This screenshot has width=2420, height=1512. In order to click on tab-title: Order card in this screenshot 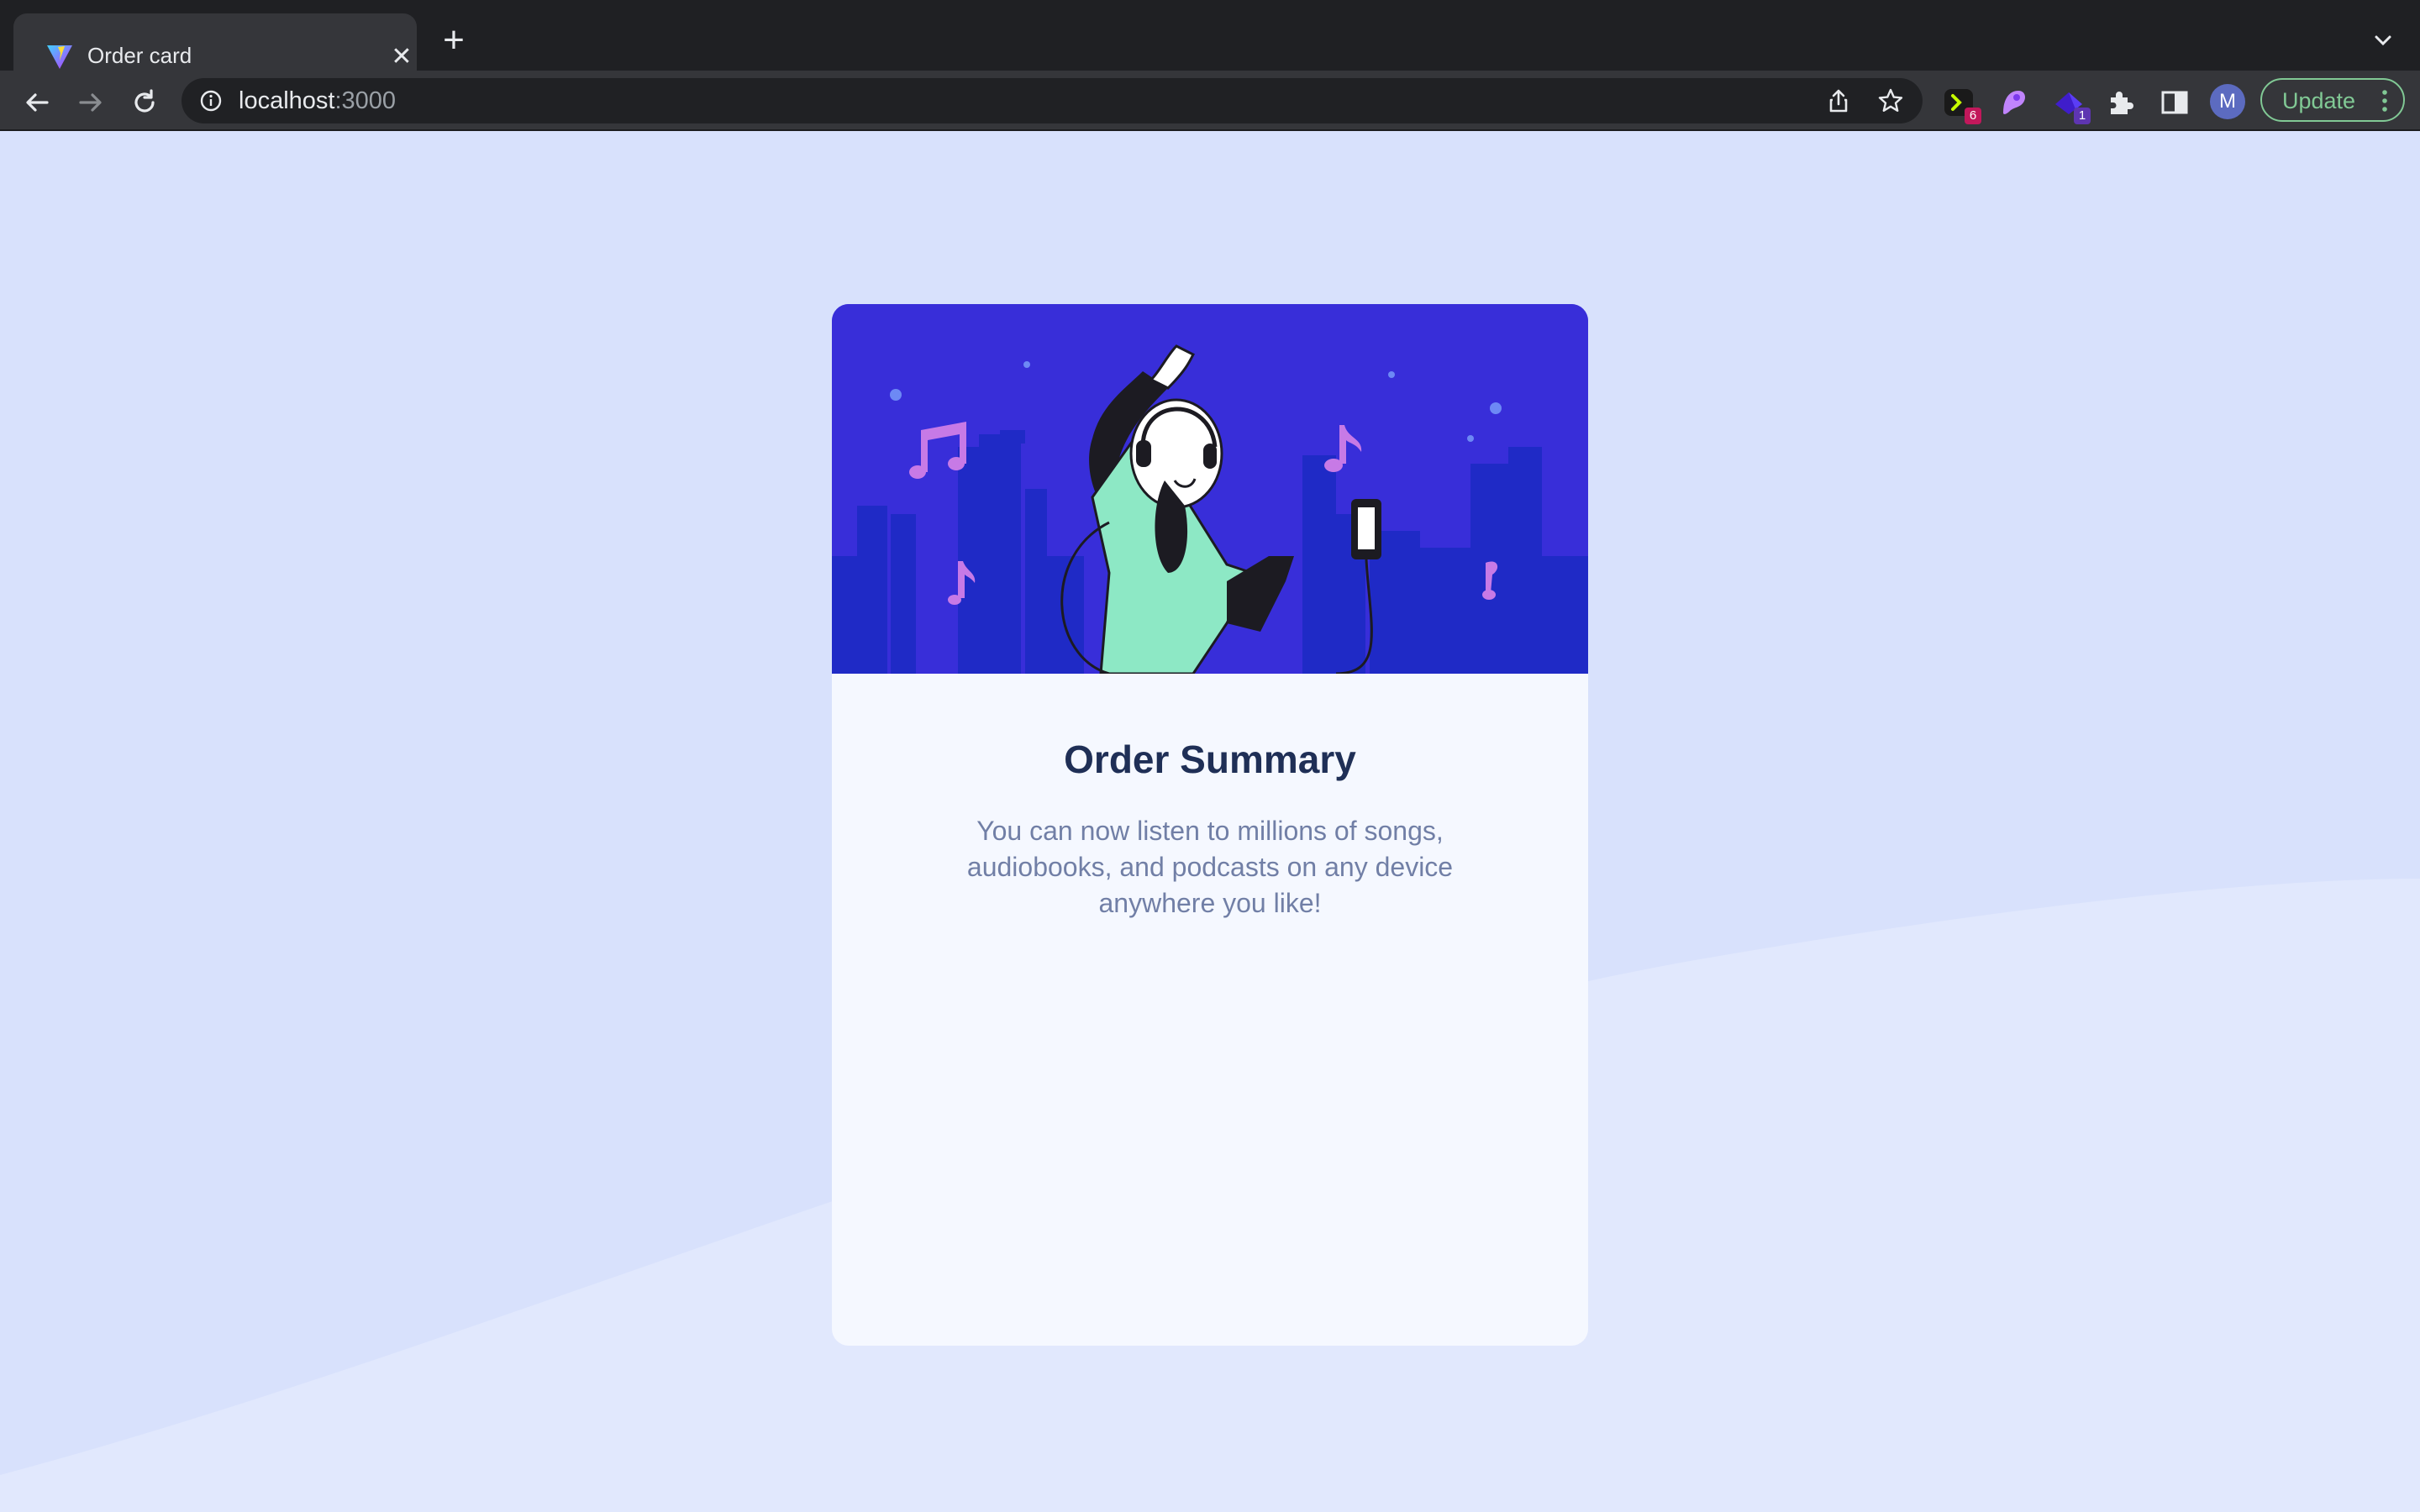, I will do `click(139, 55)`.